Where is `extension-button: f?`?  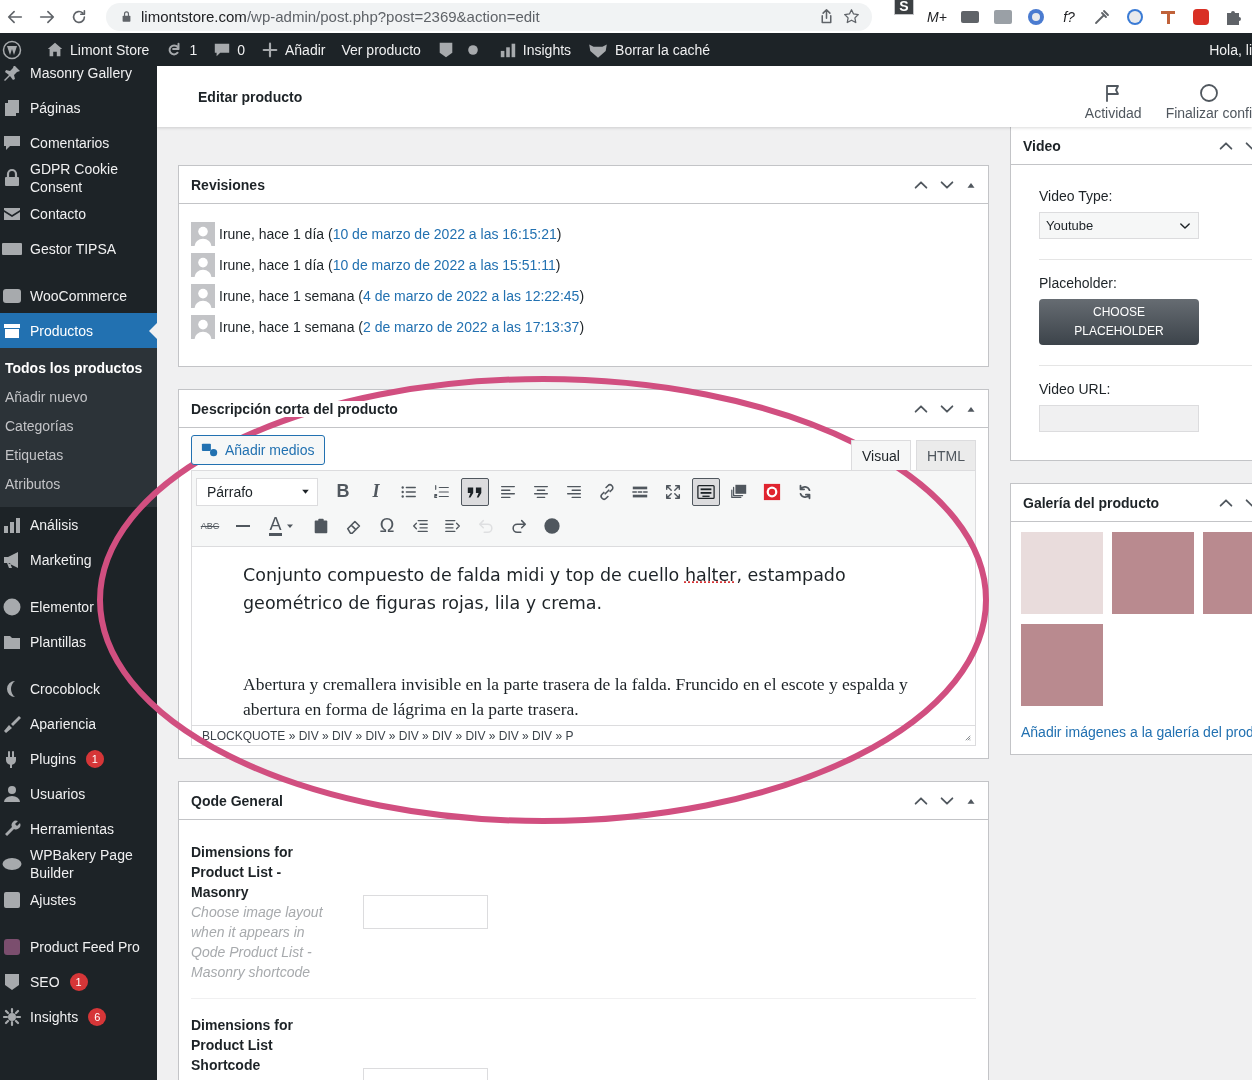
extension-button: f? is located at coordinates (1069, 16).